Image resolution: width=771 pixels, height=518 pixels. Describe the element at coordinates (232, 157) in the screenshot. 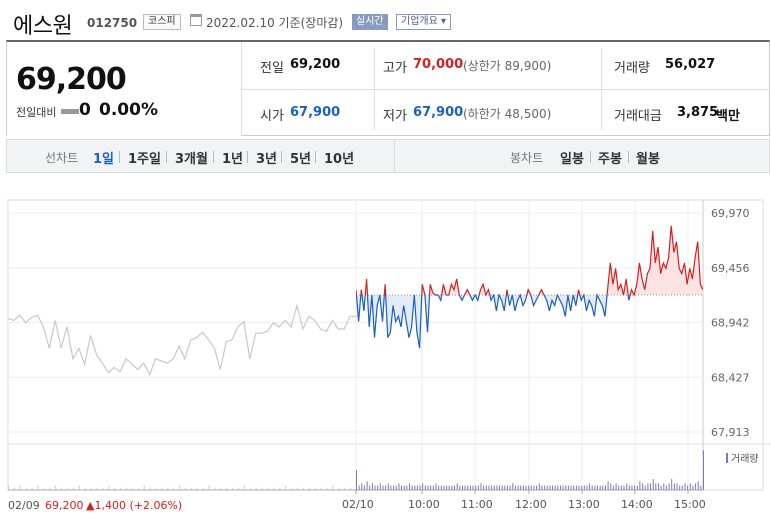

I see `period-1y: 1년` at that location.